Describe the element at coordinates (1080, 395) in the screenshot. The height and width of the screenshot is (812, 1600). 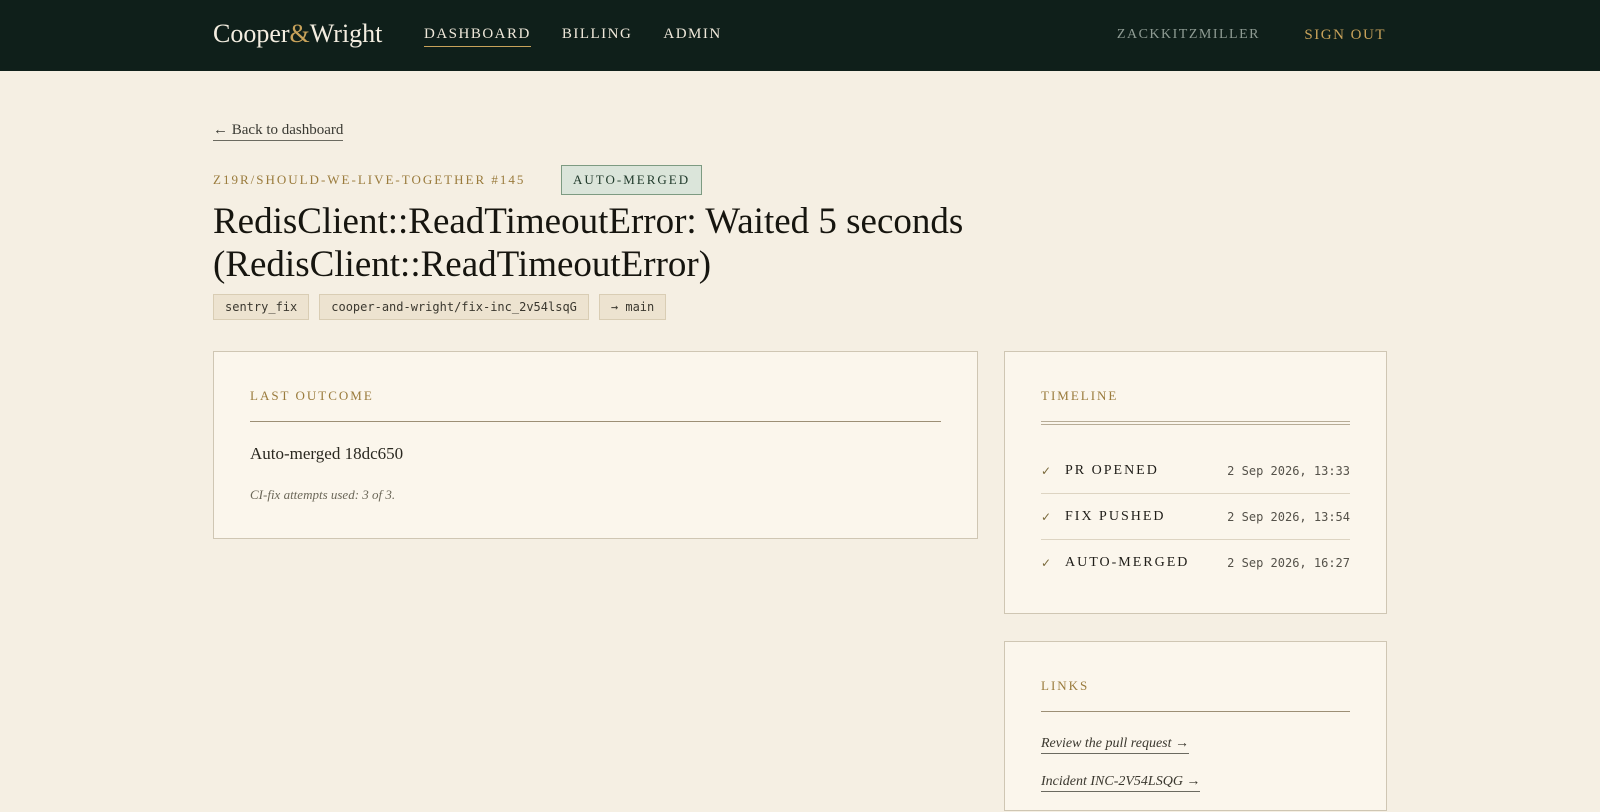
I see `card-heading: TIMELINE` at that location.